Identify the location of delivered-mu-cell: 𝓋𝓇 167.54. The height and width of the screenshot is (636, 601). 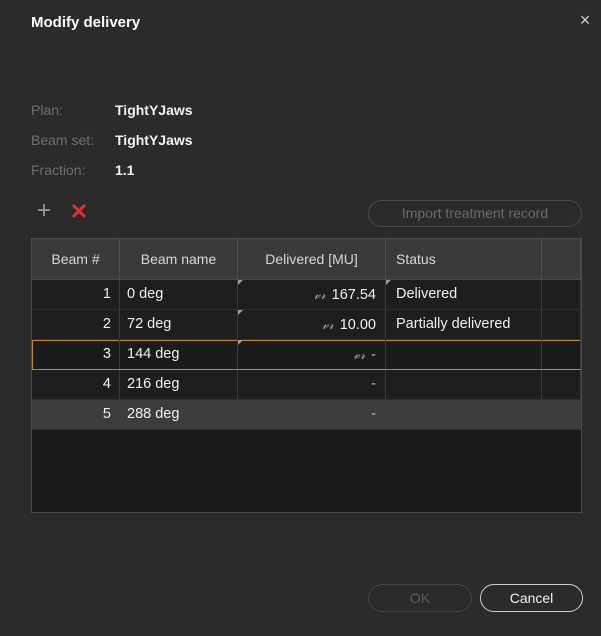
(312, 294).